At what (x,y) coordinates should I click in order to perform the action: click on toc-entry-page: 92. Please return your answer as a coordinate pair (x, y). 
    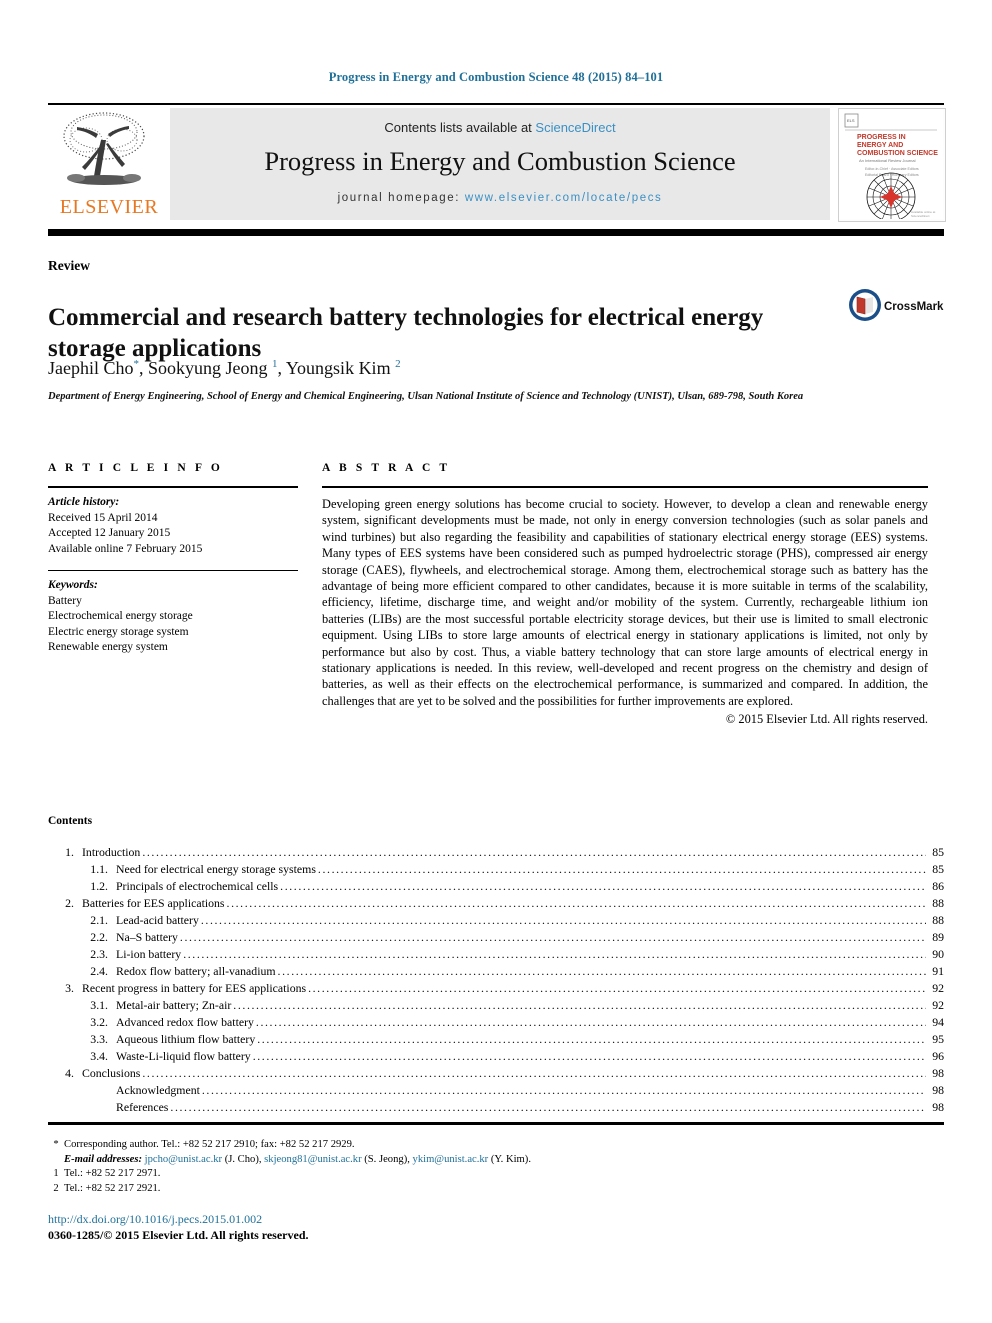
    Looking at the image, I should click on (938, 988).